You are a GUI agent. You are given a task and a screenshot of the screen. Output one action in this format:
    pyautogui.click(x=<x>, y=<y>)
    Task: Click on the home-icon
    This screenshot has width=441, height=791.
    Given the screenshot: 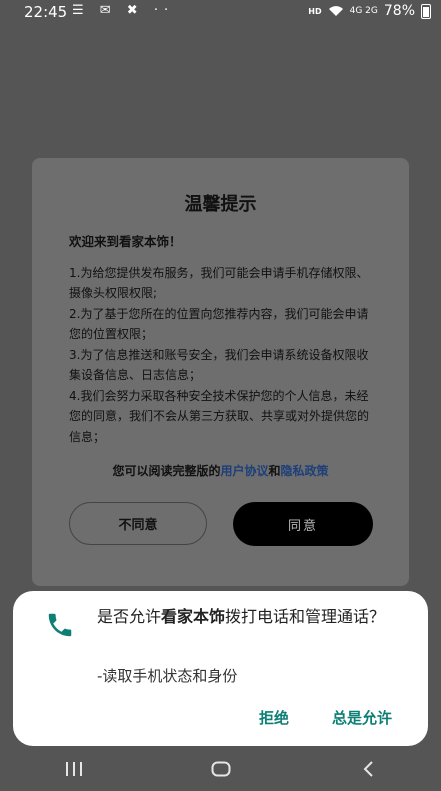 What is the action you would take?
    pyautogui.click(x=221, y=769)
    